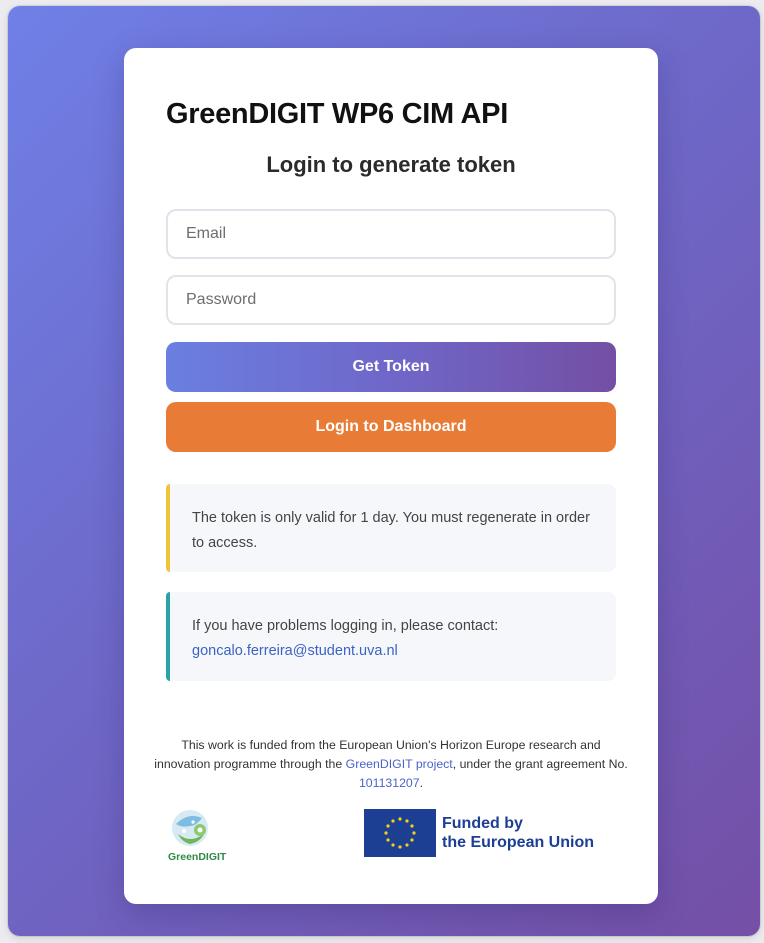 The image size is (764, 943). What do you see at coordinates (421, 783) in the screenshot?
I see `footer-text-3: .` at bounding box center [421, 783].